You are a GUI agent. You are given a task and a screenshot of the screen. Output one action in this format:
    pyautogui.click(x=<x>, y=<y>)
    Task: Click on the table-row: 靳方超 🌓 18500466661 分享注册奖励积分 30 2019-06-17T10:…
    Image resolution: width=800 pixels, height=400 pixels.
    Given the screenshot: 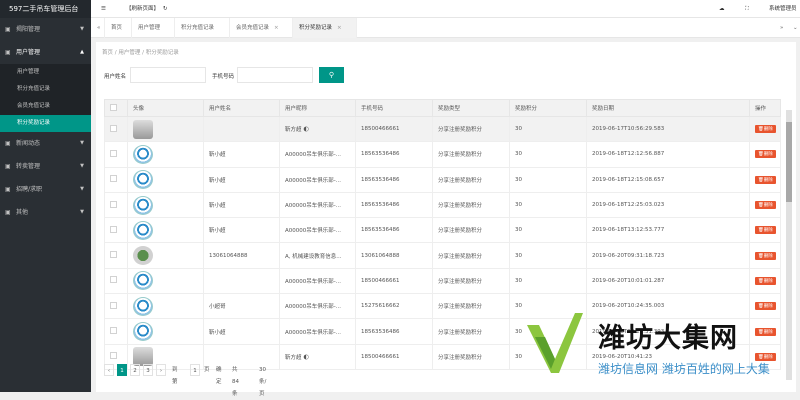 What is the action you would take?
    pyautogui.click(x=442, y=129)
    